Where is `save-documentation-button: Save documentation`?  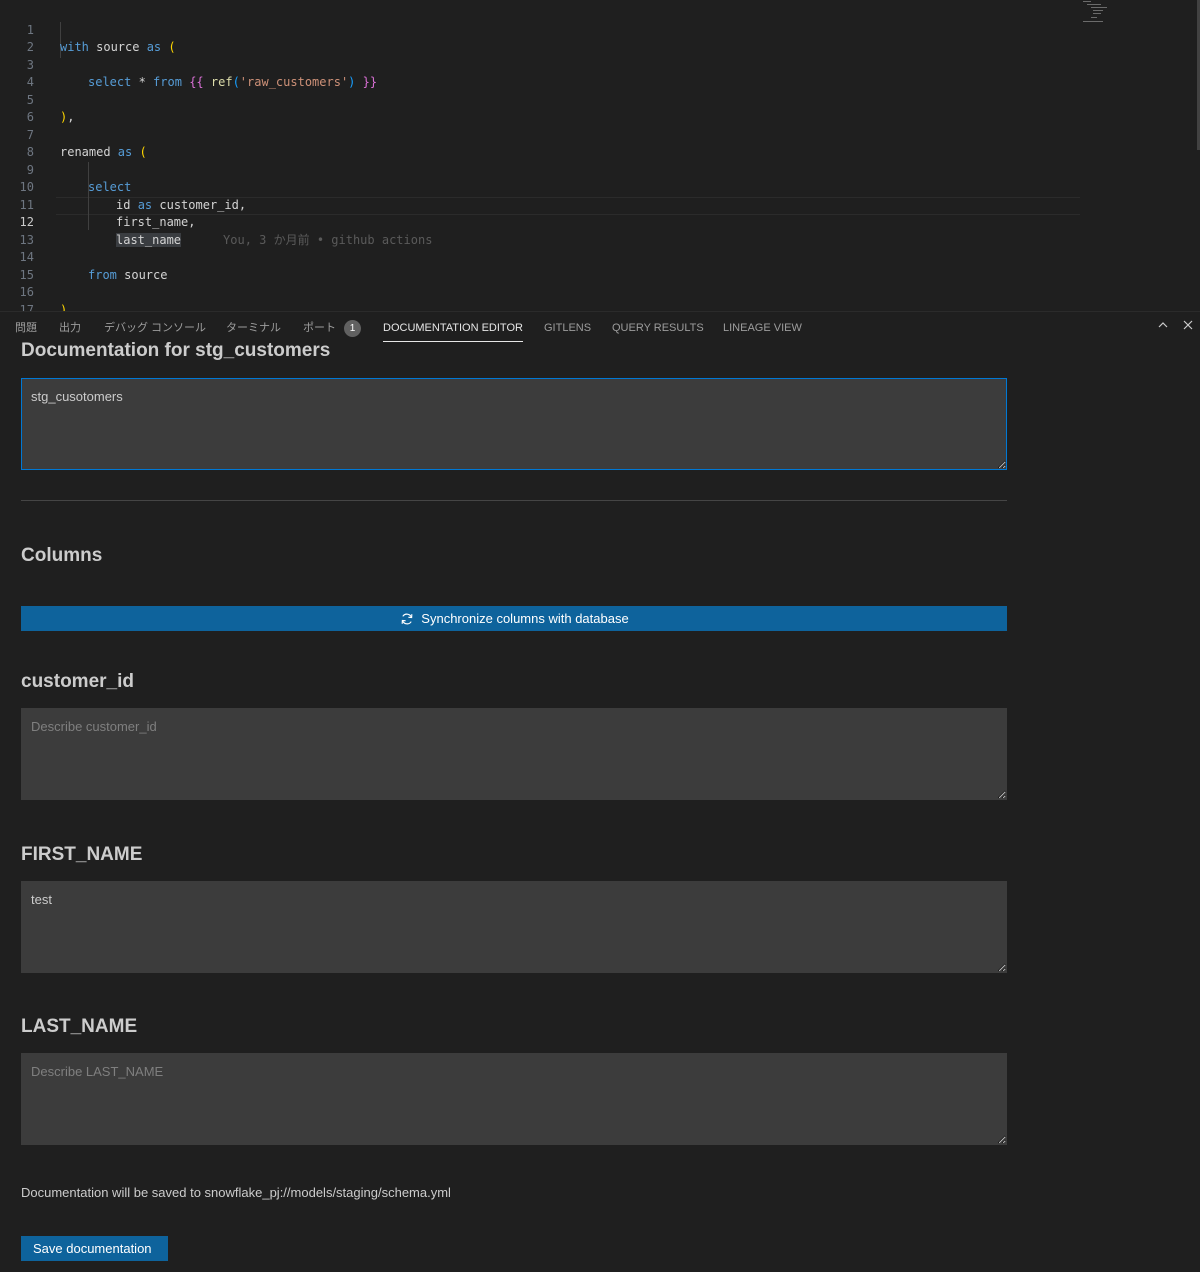 save-documentation-button: Save documentation is located at coordinates (94, 1248).